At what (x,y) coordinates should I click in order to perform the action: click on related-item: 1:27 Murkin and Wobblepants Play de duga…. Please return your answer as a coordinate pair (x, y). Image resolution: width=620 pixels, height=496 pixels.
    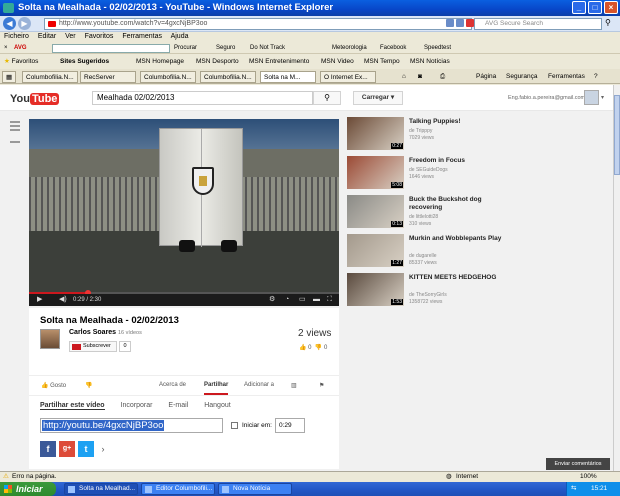
    Looking at the image, I should click on (427, 251).